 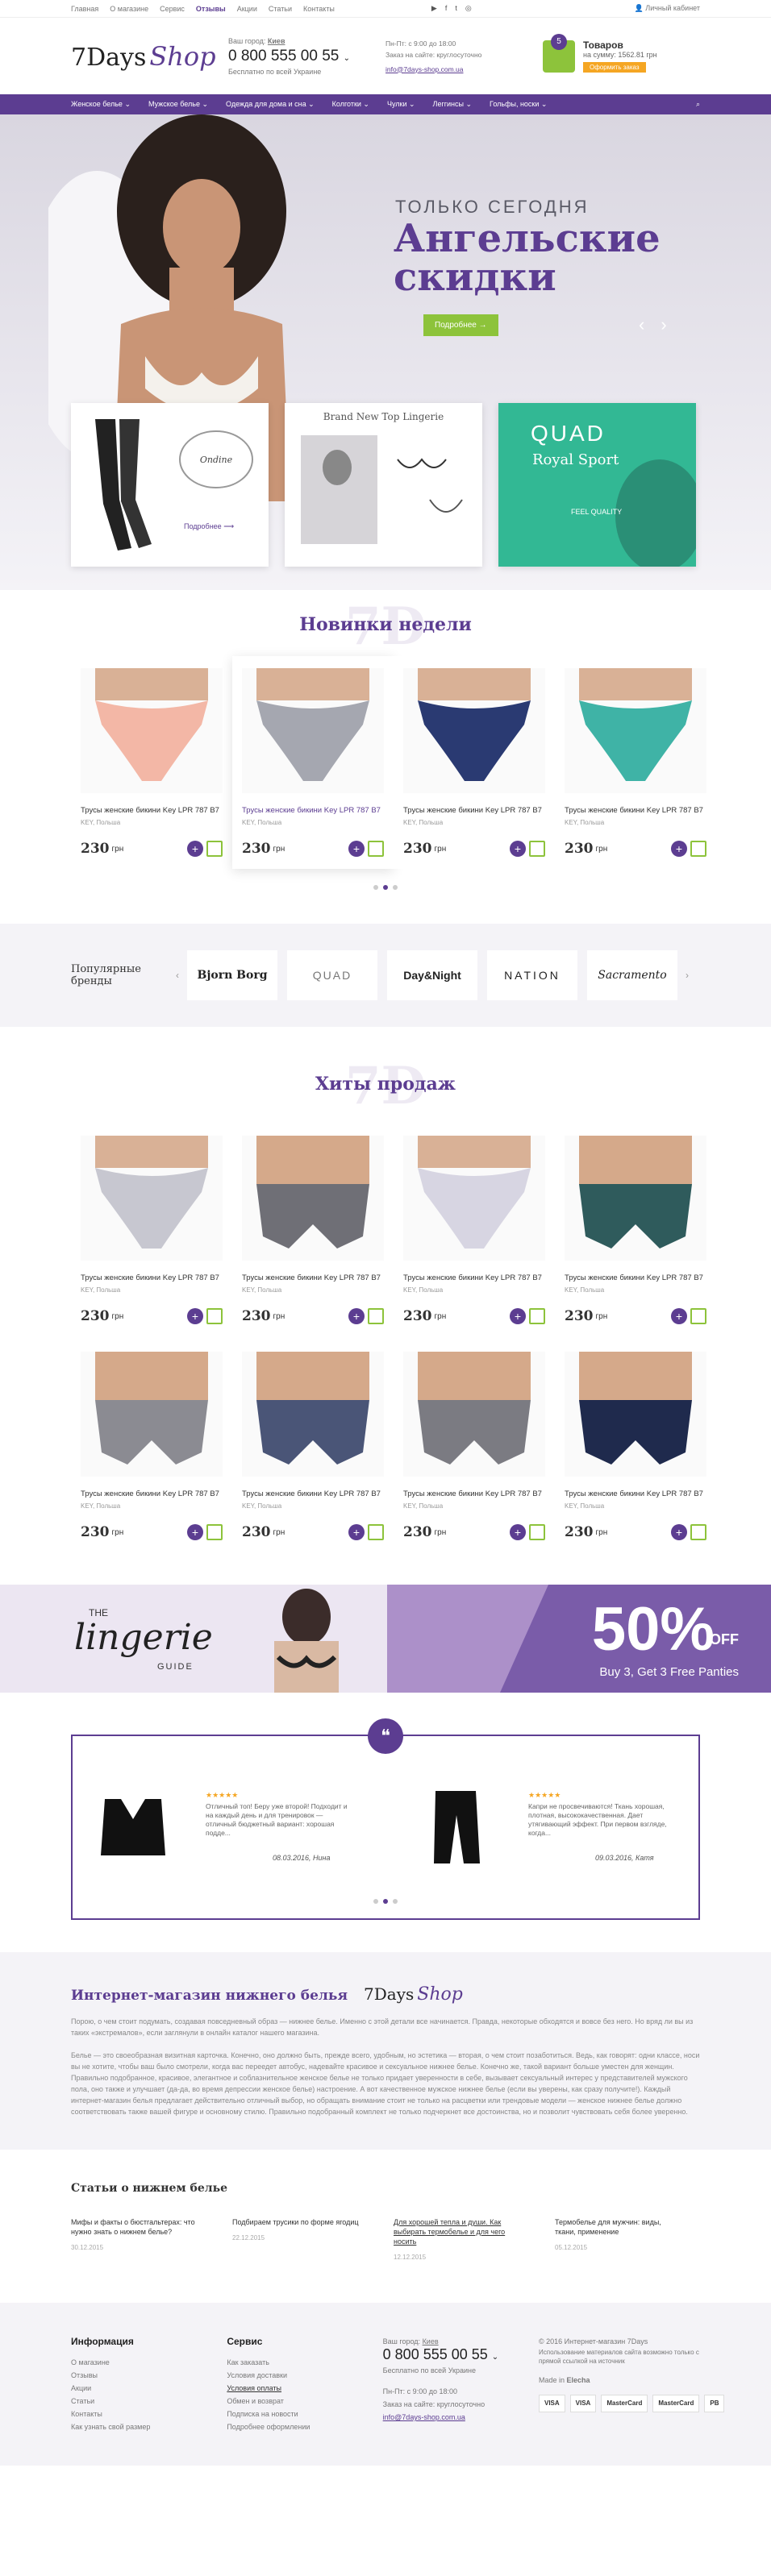 I want to click on footer-link: Условия оплаты, so click(x=288, y=2388).